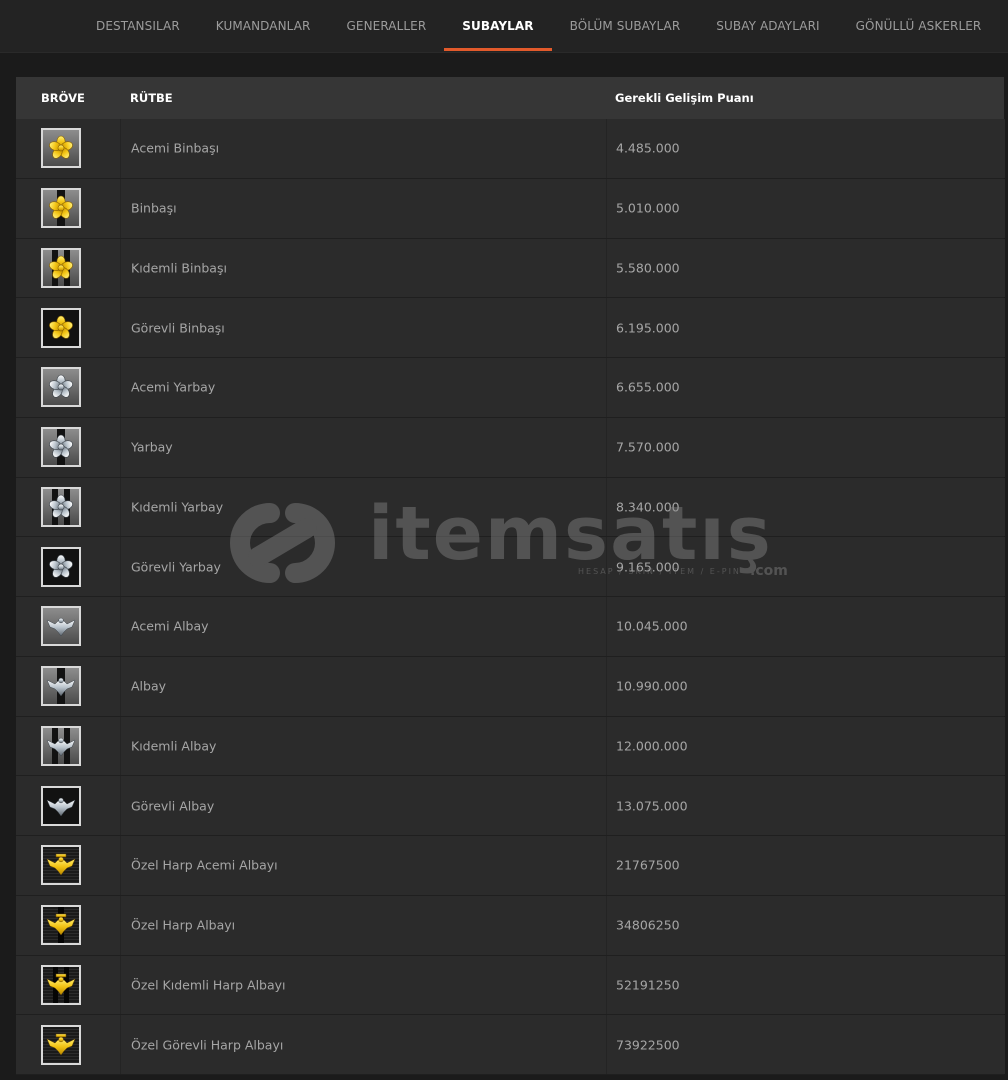  I want to click on rank-name: Görevli Yarbay, so click(176, 567).